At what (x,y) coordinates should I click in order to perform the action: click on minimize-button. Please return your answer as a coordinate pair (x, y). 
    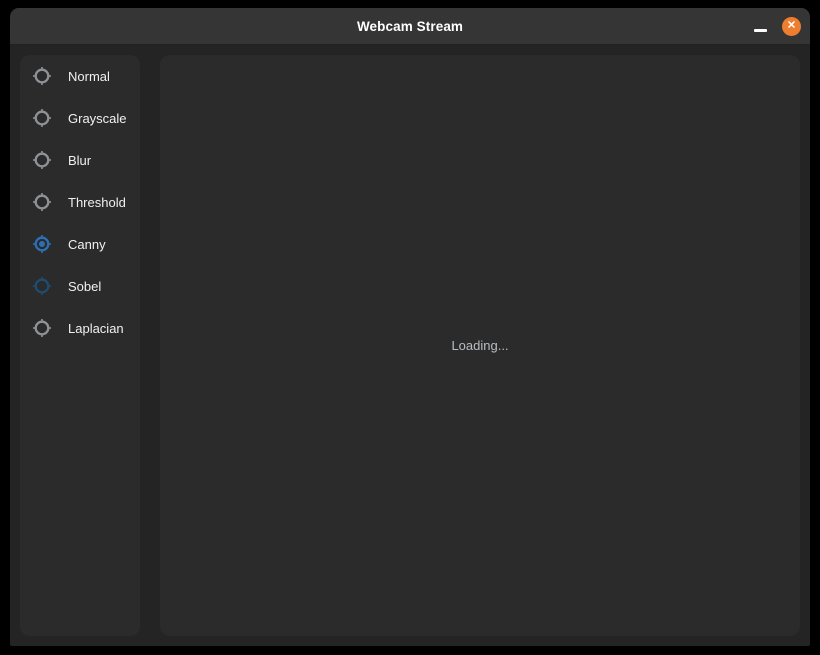
    Looking at the image, I should click on (760, 26).